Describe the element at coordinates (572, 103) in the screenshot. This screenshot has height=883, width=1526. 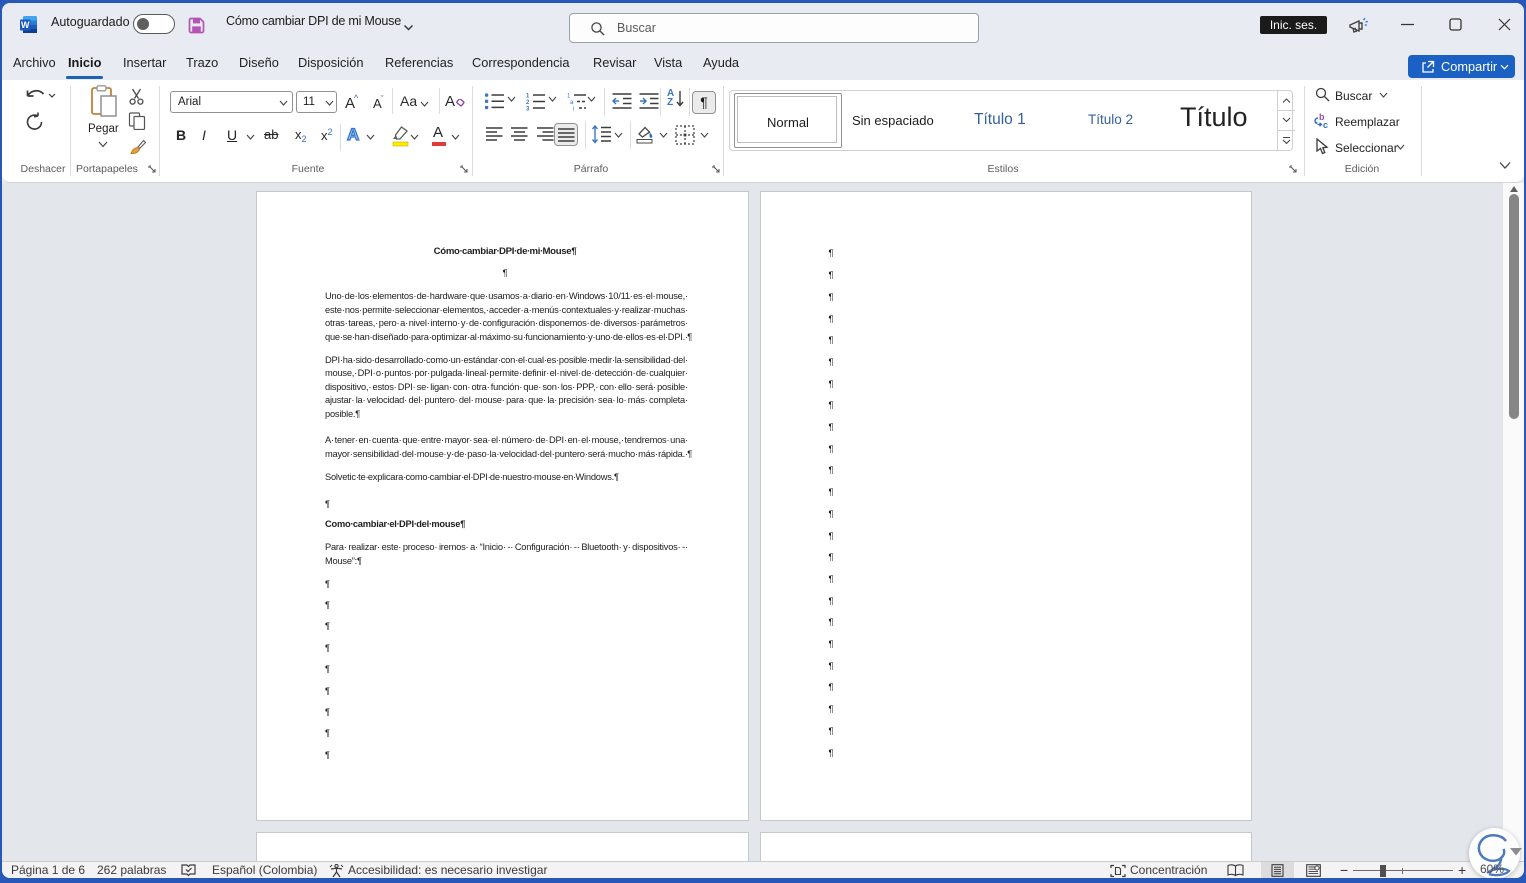
I see `svg-text: a` at that location.